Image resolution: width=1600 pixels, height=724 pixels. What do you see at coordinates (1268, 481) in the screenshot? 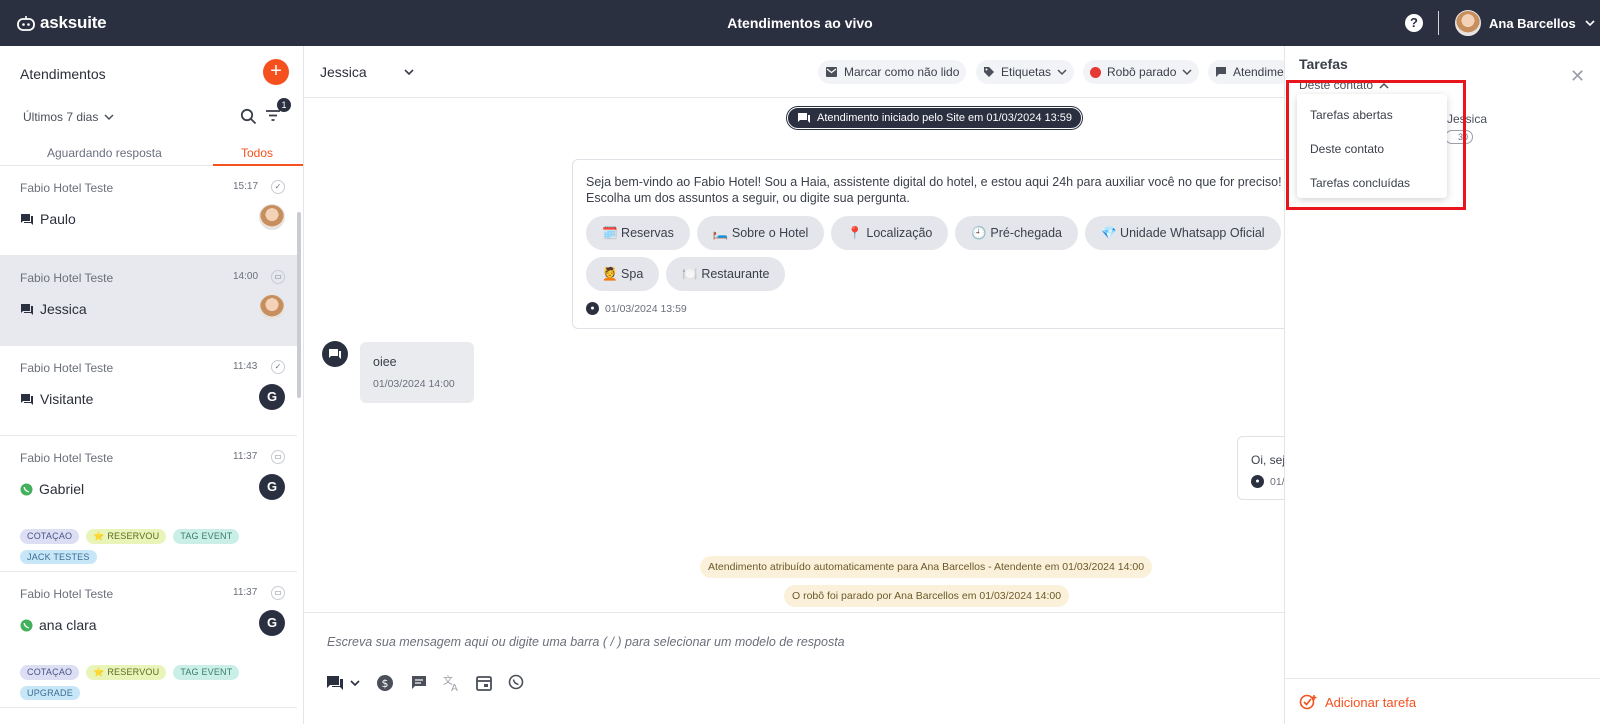
I see `message-timestamp: ● 01/` at bounding box center [1268, 481].